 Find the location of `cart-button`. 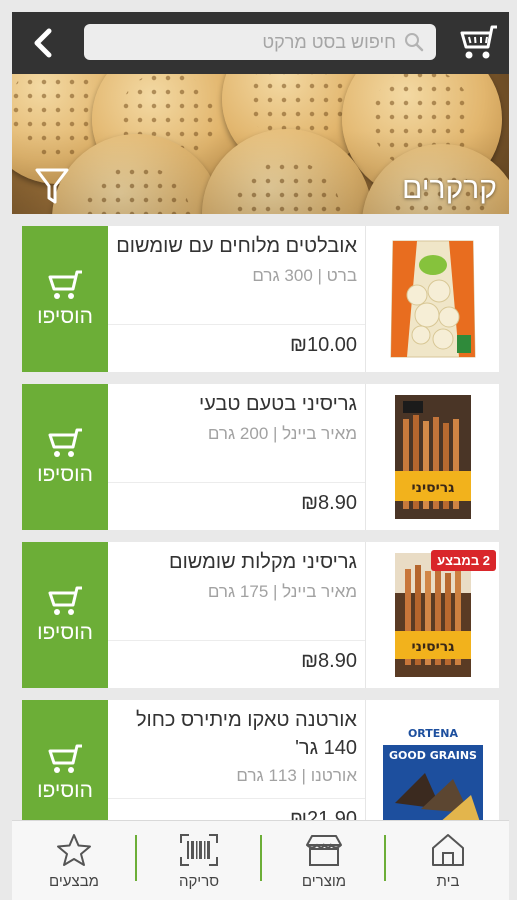

cart-button is located at coordinates (479, 43).